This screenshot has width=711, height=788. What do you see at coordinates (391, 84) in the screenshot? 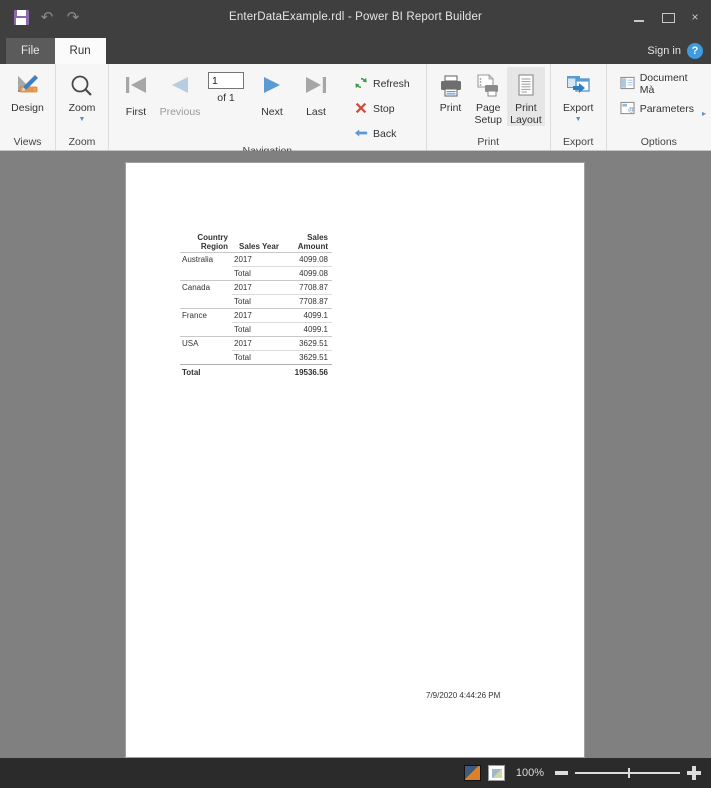
I see `refresh-label: Refresh` at bounding box center [391, 84].